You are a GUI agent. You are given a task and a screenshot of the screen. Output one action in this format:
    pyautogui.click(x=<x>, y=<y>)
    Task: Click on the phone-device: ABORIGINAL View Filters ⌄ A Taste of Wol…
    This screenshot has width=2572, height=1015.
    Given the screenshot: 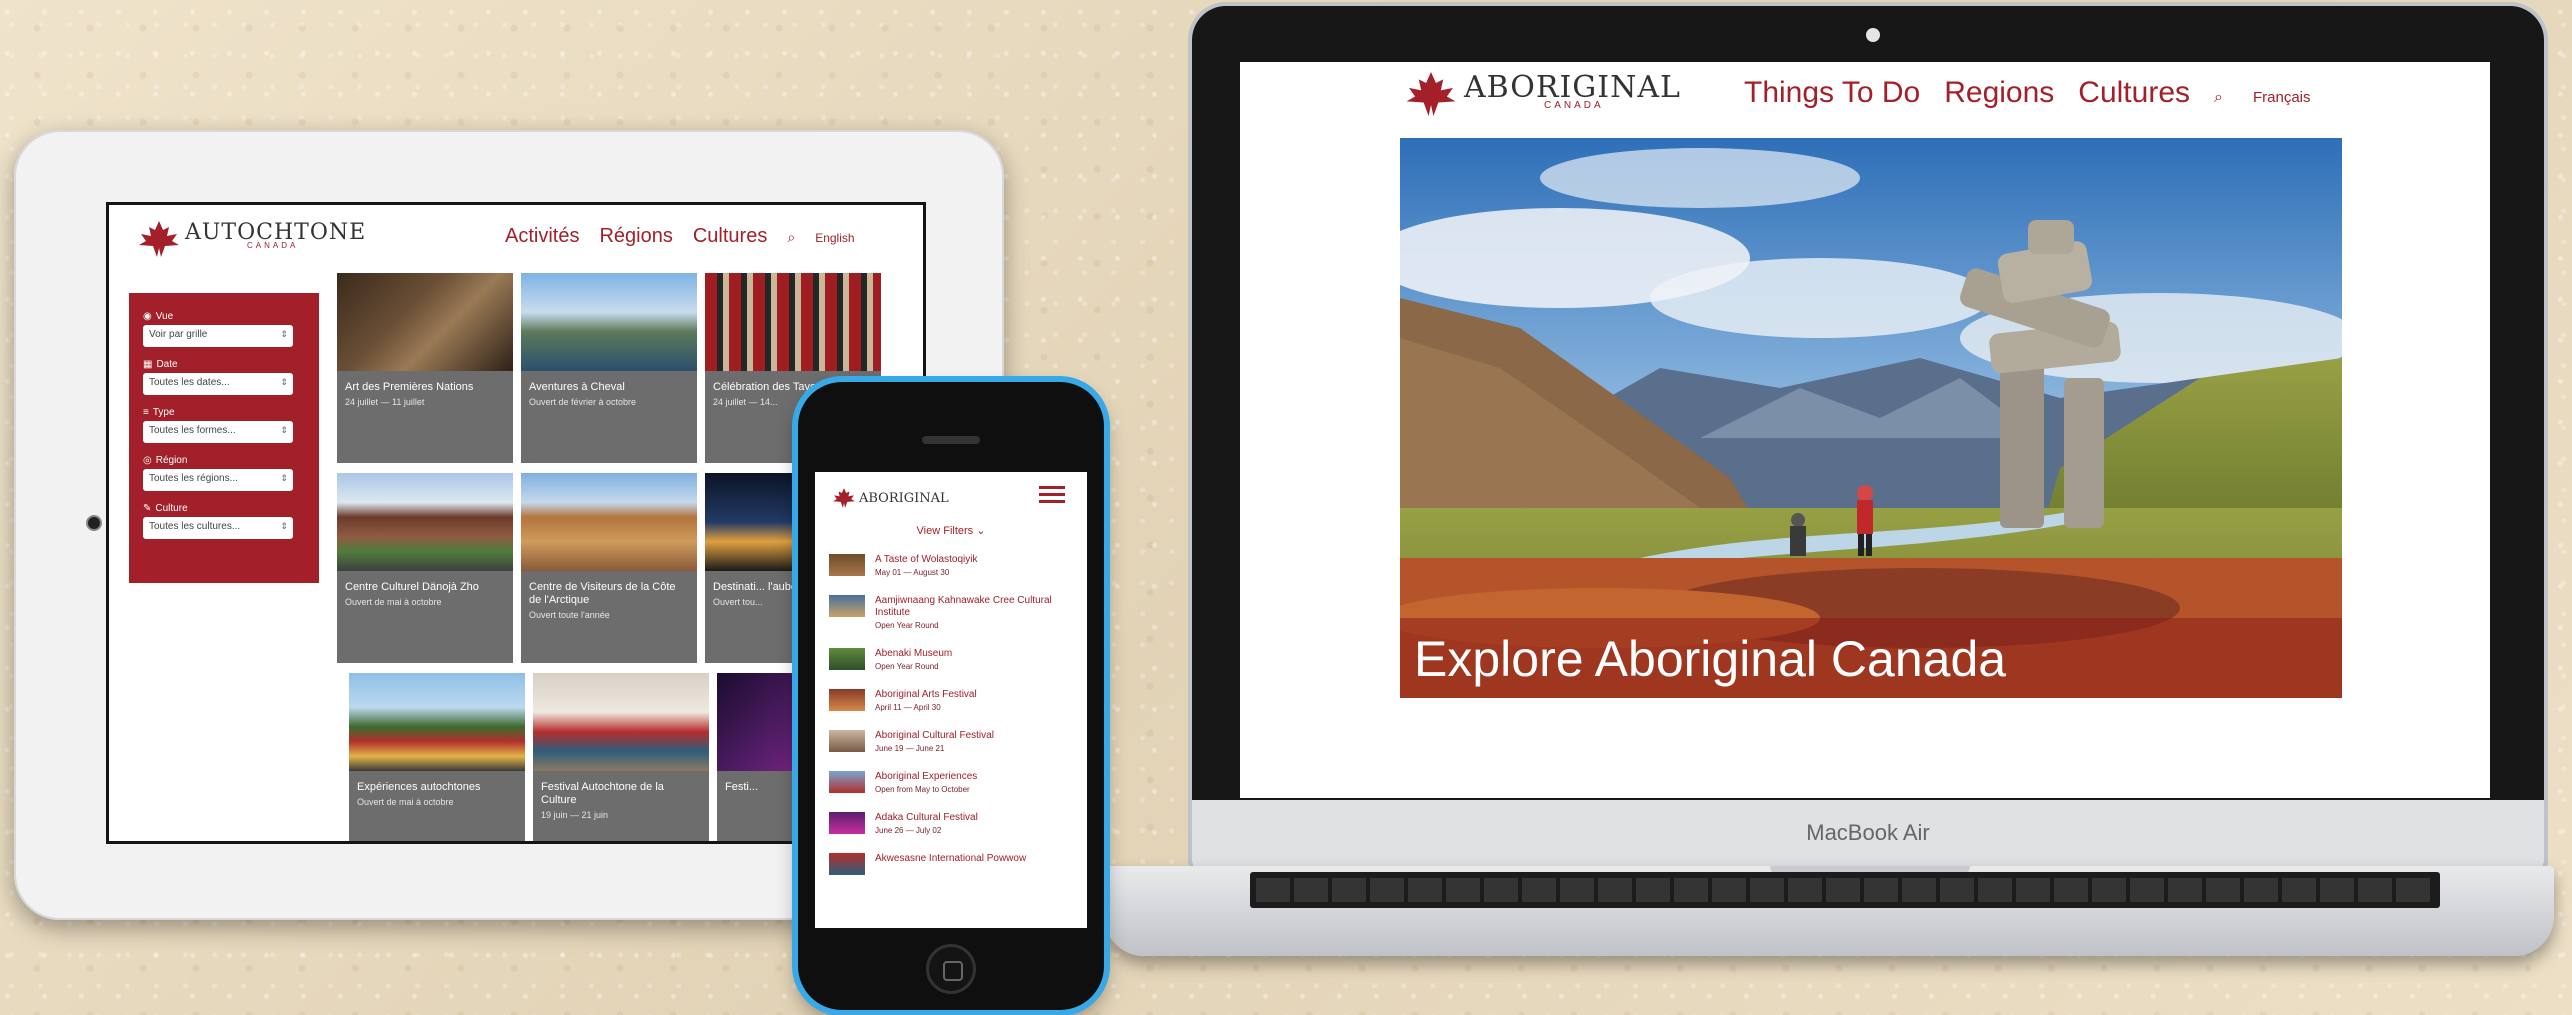 What is the action you would take?
    pyautogui.click(x=951, y=696)
    